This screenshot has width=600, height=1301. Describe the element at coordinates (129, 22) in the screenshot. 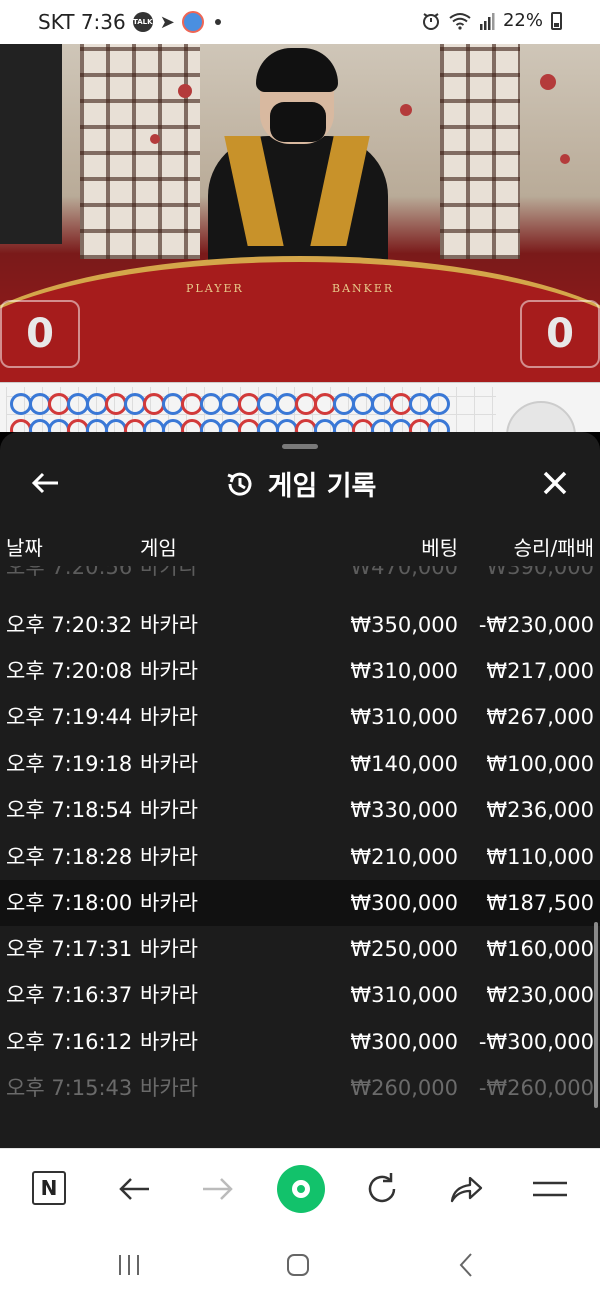

I see `status-left: SKT 7:36 TALK ➤` at that location.